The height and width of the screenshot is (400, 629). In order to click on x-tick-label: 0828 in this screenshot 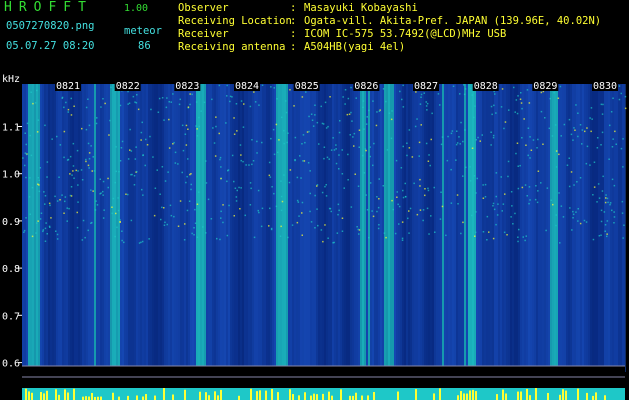, I will do `click(486, 86)`.